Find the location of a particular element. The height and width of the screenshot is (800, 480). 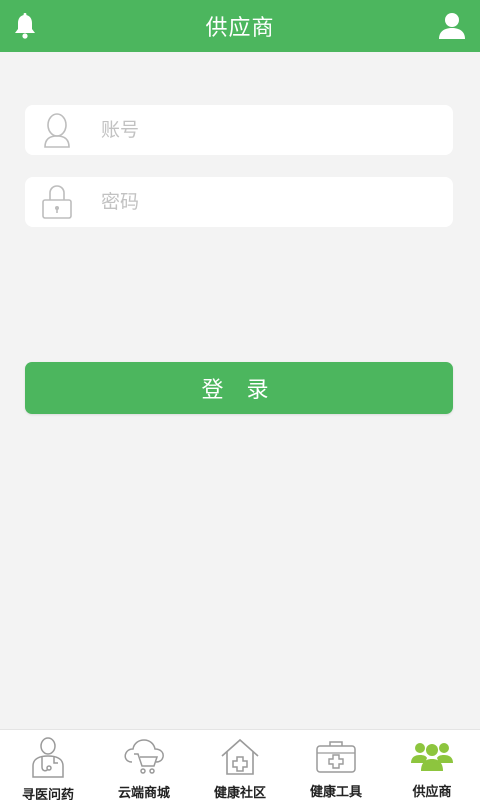

login-button: 登 录 is located at coordinates (239, 388).